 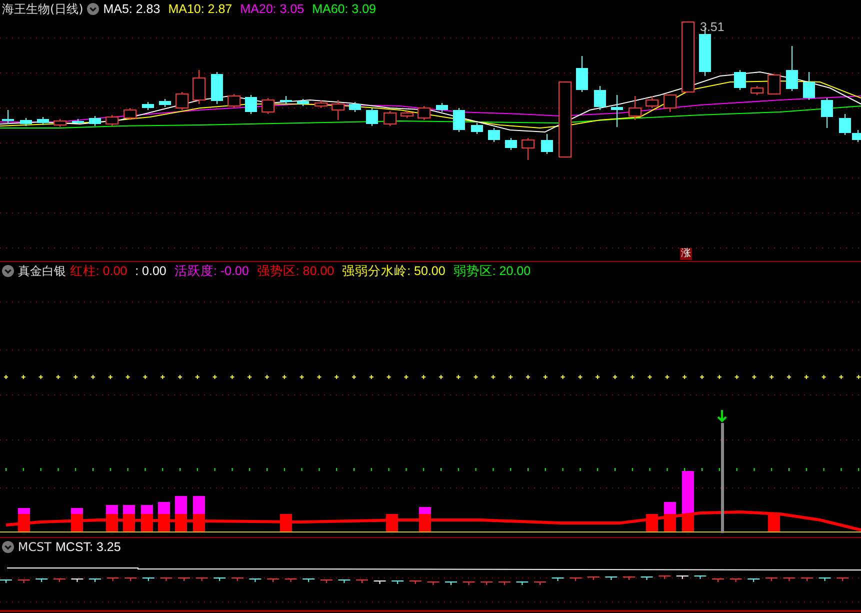 I want to click on rise-badge: 涨, so click(x=686, y=254).